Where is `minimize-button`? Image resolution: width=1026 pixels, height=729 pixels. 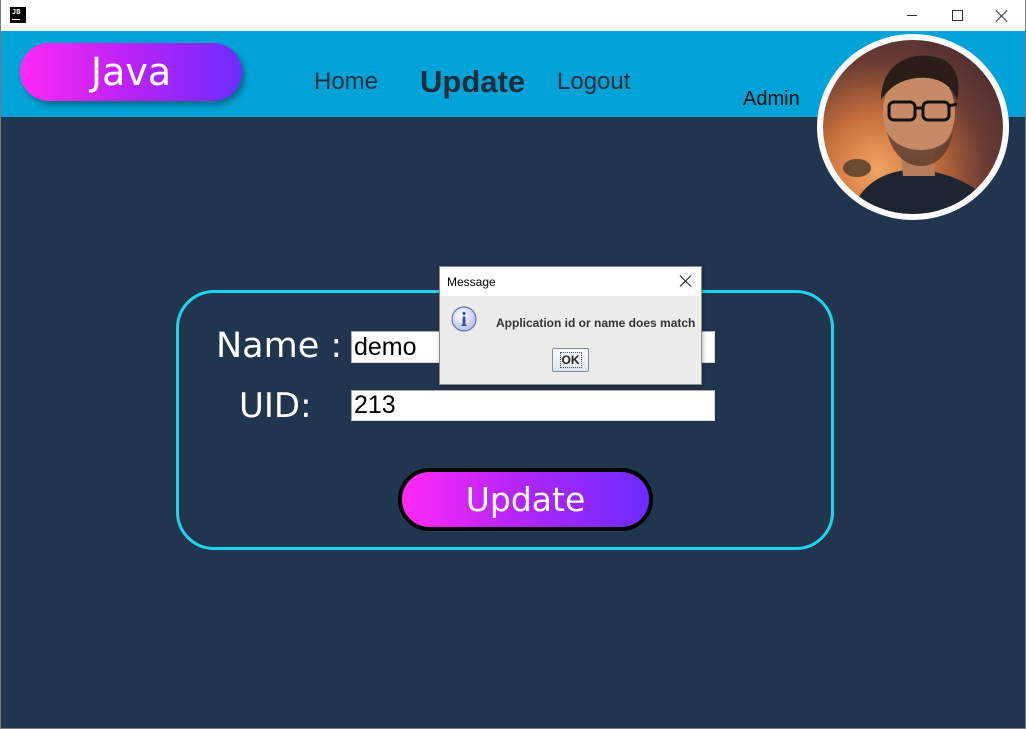 minimize-button is located at coordinates (912, 15).